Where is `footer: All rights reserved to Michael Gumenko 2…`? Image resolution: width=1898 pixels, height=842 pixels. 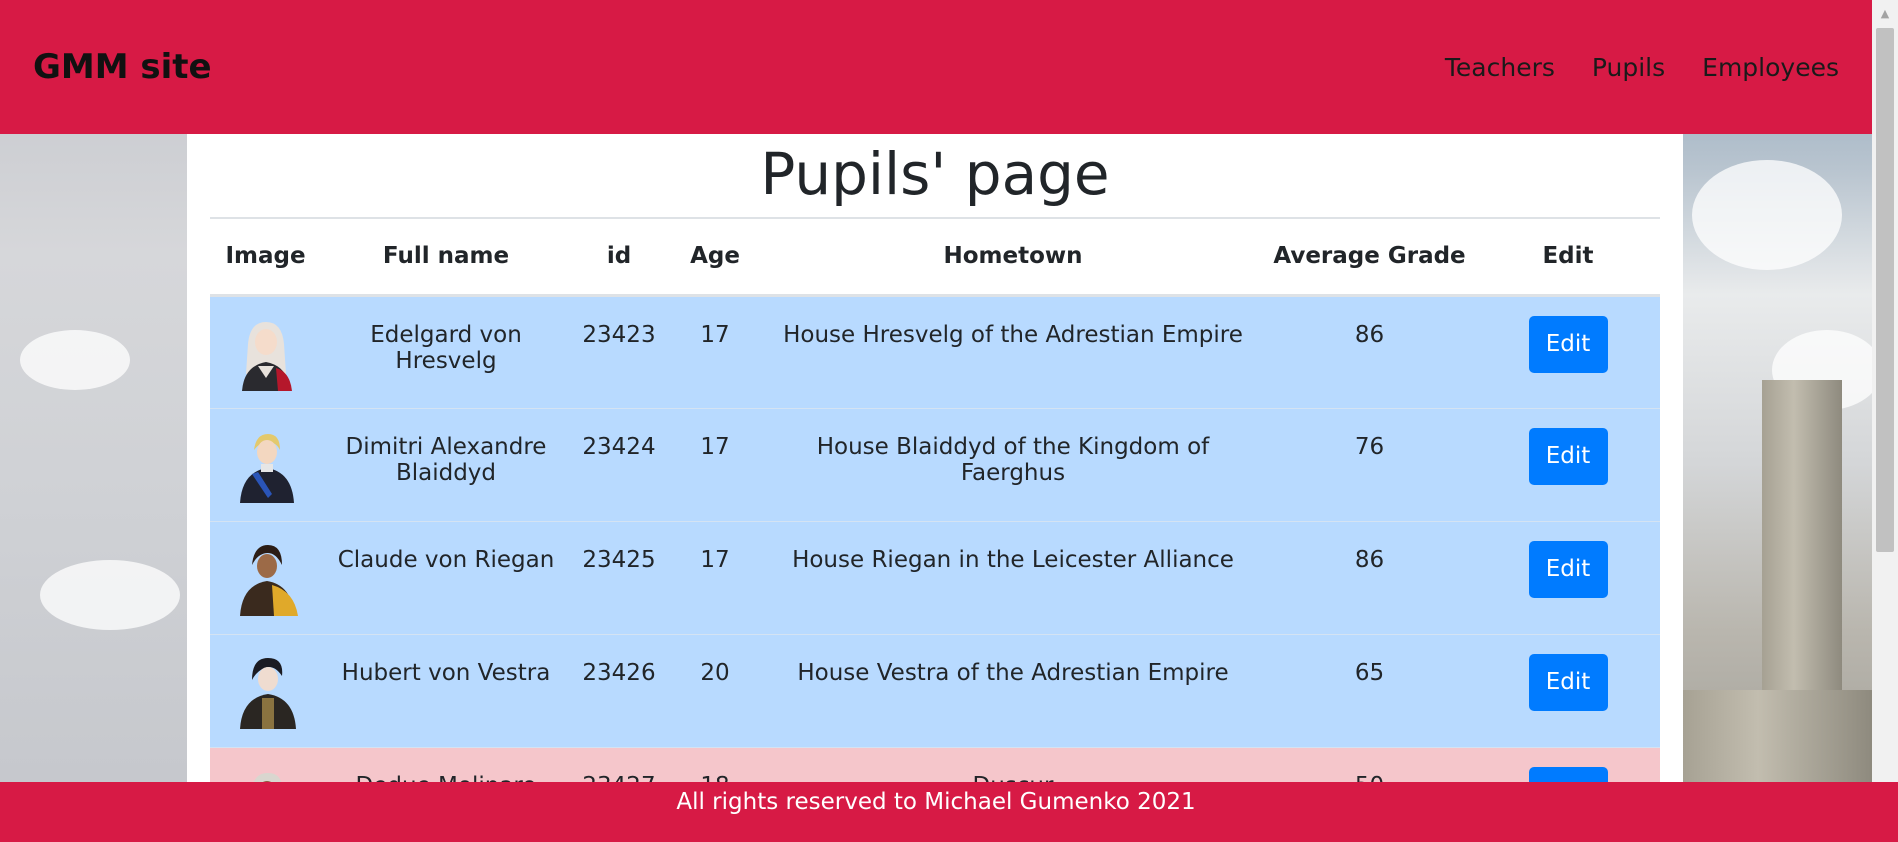 footer: All rights reserved to Michael Gumenko 2… is located at coordinates (949, 812).